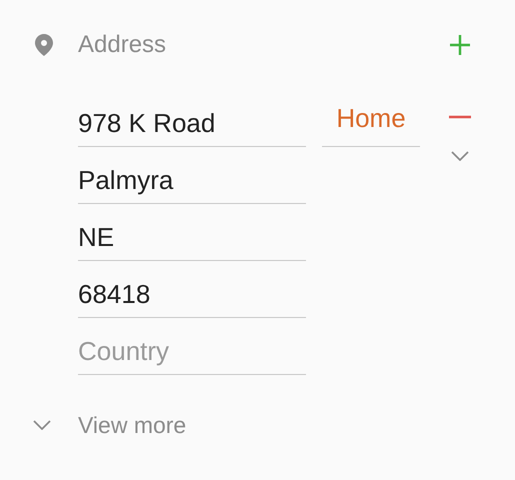  What do you see at coordinates (122, 45) in the screenshot?
I see `section-title: Address` at bounding box center [122, 45].